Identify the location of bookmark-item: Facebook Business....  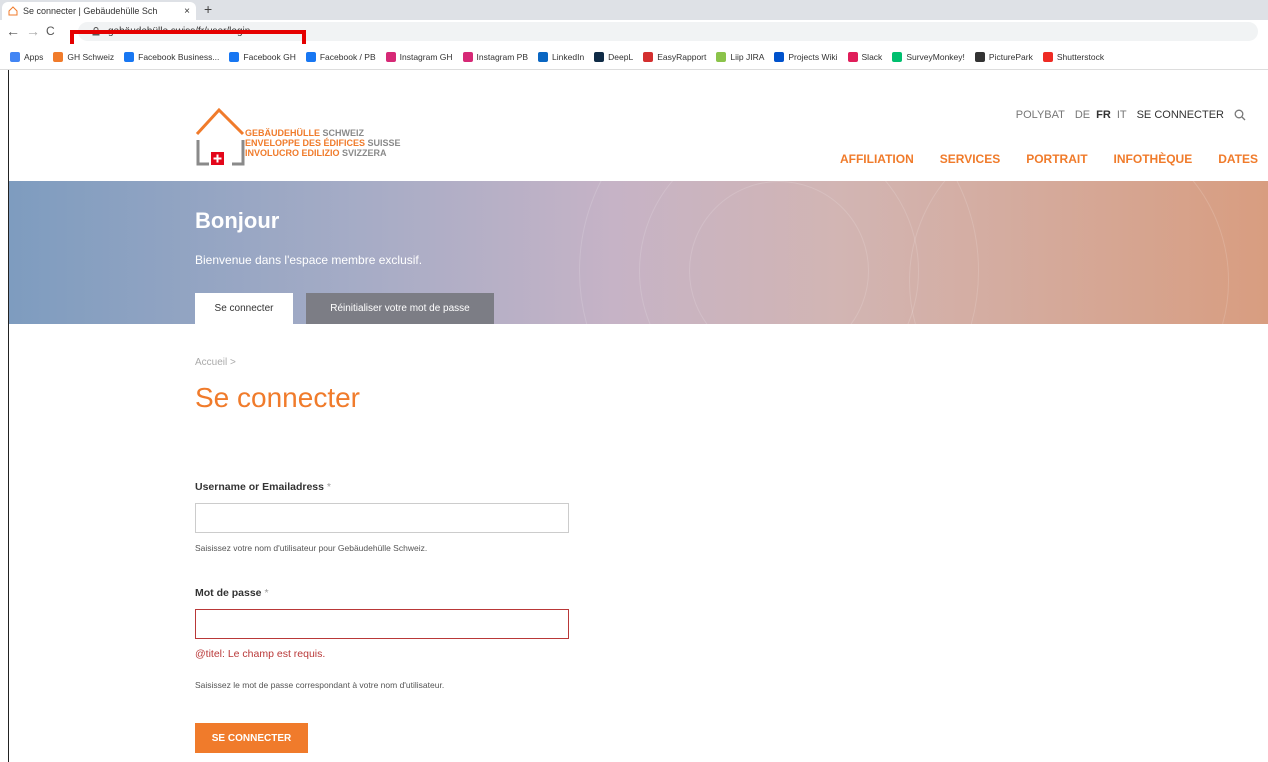
(172, 56).